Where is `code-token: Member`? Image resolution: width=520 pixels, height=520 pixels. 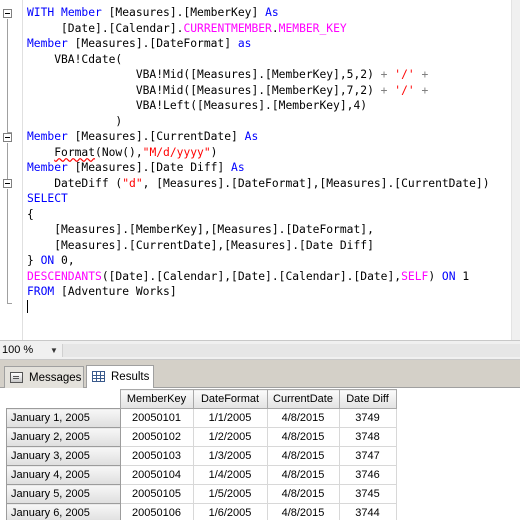
code-token: Member is located at coordinates (51, 136).